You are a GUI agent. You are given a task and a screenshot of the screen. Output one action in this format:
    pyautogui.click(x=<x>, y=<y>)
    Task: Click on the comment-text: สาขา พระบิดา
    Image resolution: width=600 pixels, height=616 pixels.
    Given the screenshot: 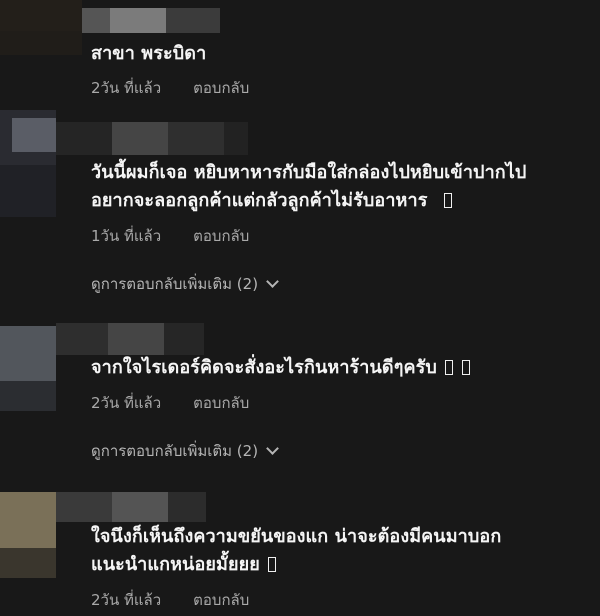 What is the action you would take?
    pyautogui.click(x=149, y=53)
    